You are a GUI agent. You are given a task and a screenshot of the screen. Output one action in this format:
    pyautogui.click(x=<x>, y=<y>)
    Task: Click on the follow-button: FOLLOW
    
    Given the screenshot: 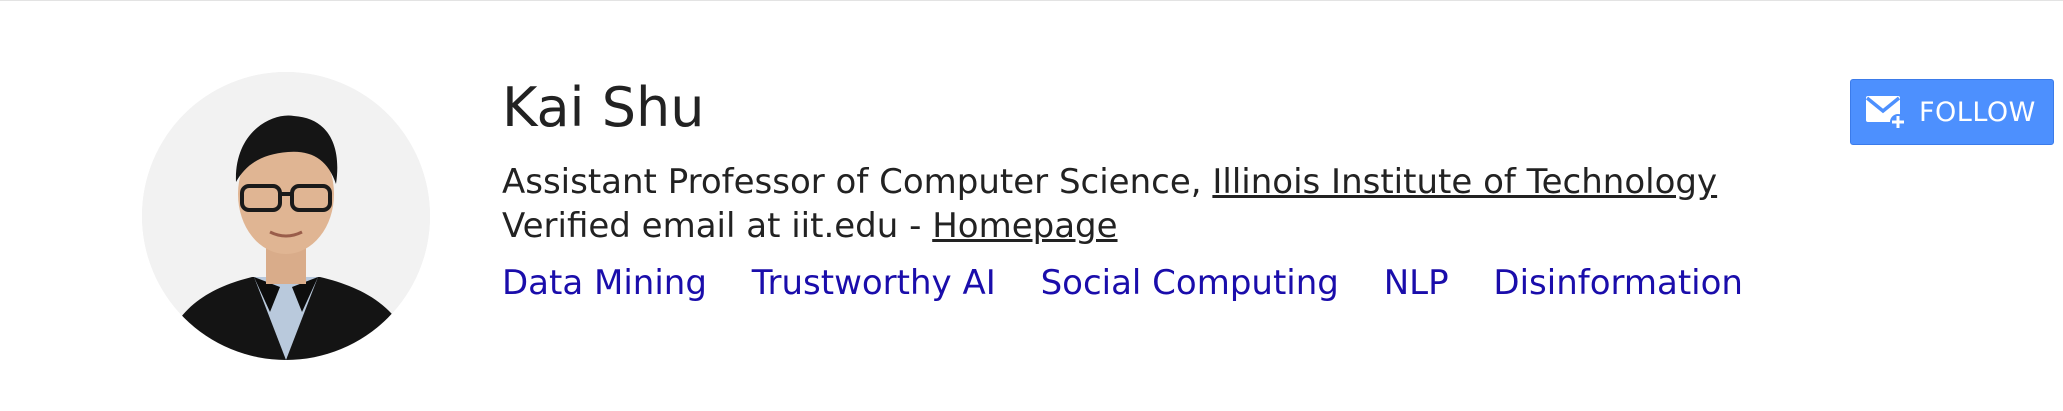 What is the action you would take?
    pyautogui.click(x=1952, y=112)
    